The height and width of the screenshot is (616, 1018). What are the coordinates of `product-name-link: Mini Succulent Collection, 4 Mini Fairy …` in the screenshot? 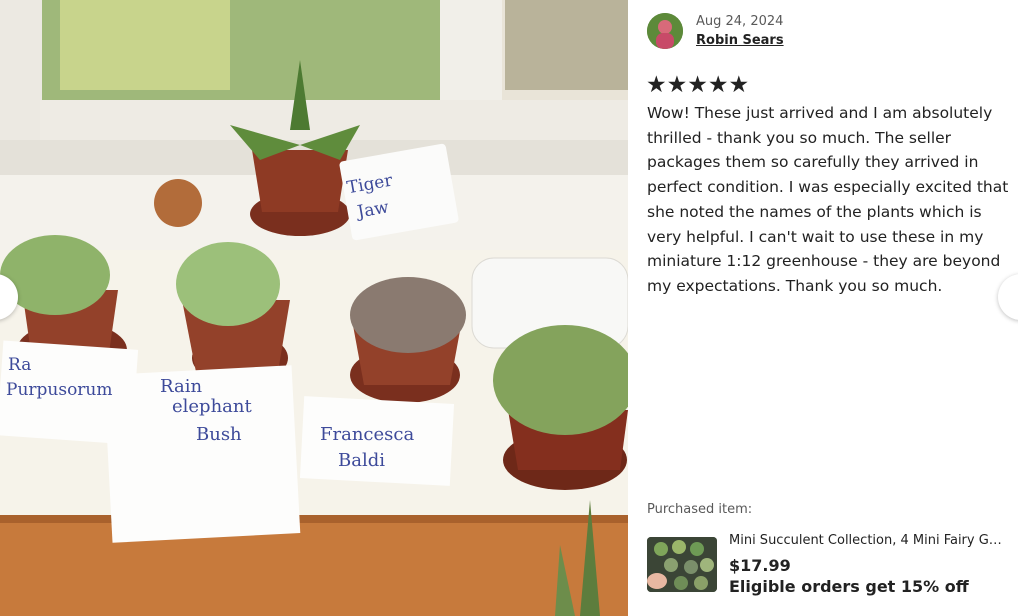 It's located at (870, 540).